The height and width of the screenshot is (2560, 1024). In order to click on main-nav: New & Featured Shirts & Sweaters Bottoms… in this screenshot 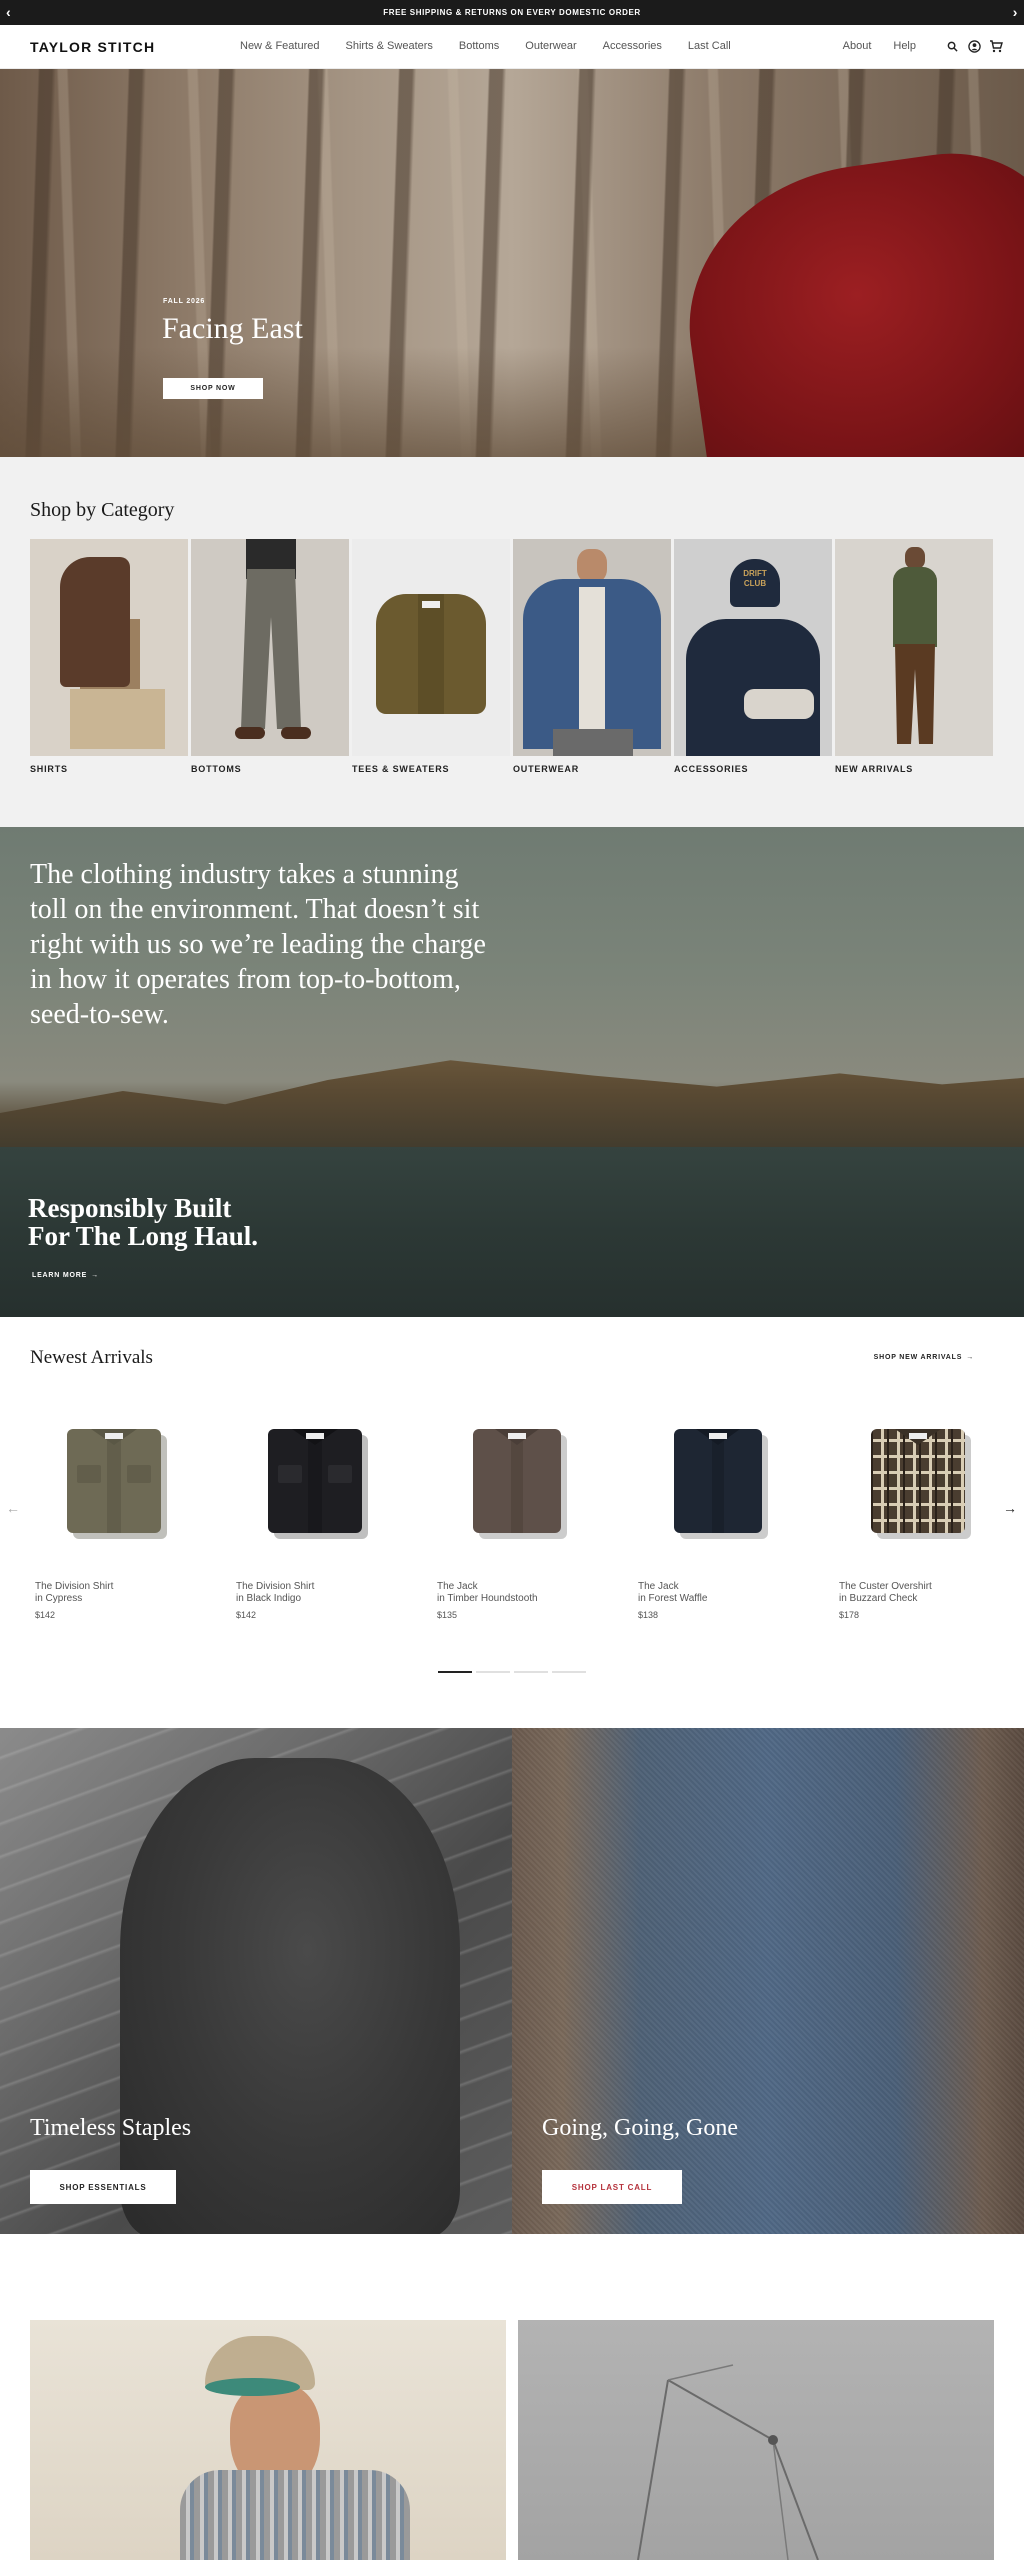, I will do `click(498, 46)`.